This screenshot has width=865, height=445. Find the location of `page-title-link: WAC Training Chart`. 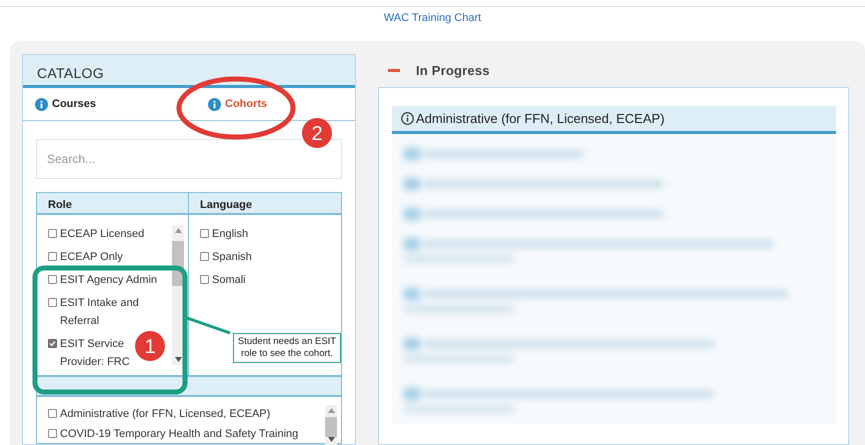

page-title-link: WAC Training Chart is located at coordinates (433, 18).